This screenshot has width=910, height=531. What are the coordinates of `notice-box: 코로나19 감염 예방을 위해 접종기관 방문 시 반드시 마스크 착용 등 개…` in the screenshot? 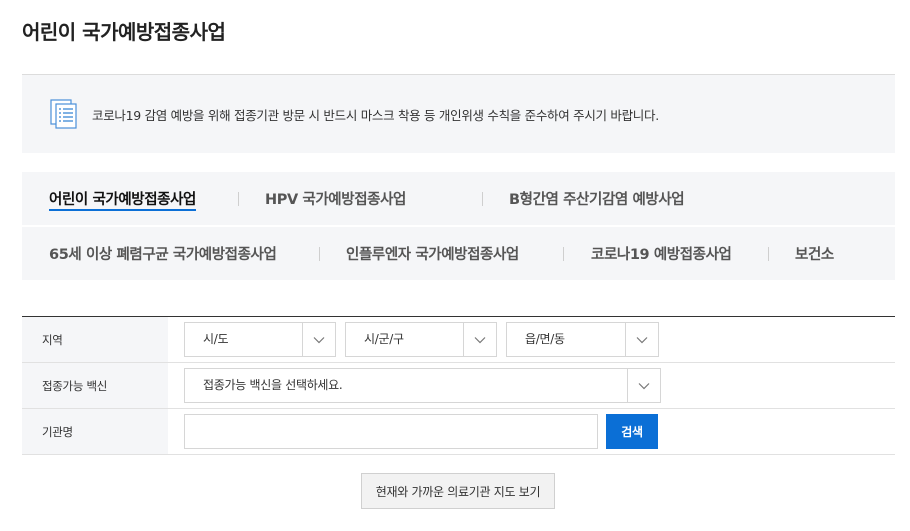 It's located at (458, 114).